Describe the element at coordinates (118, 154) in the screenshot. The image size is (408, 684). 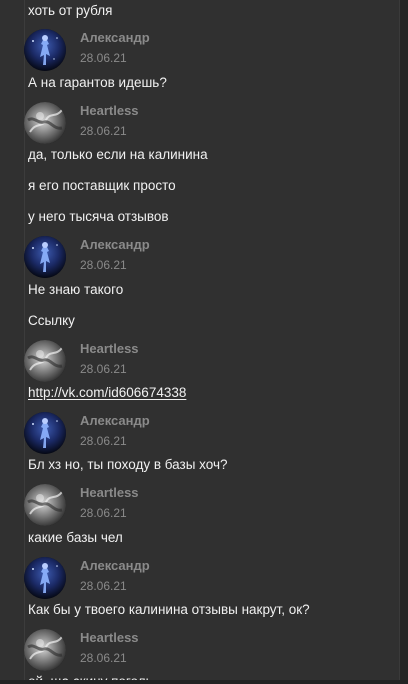
I see `message-text: да, только если на калинина` at that location.